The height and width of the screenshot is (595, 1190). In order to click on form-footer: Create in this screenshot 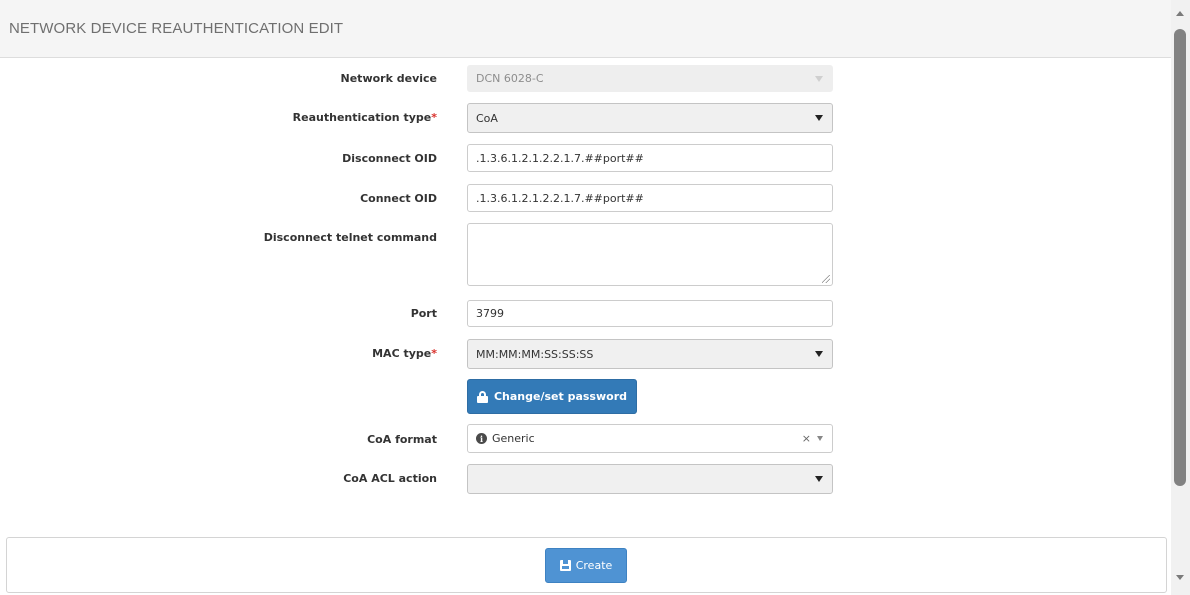, I will do `click(586, 565)`.